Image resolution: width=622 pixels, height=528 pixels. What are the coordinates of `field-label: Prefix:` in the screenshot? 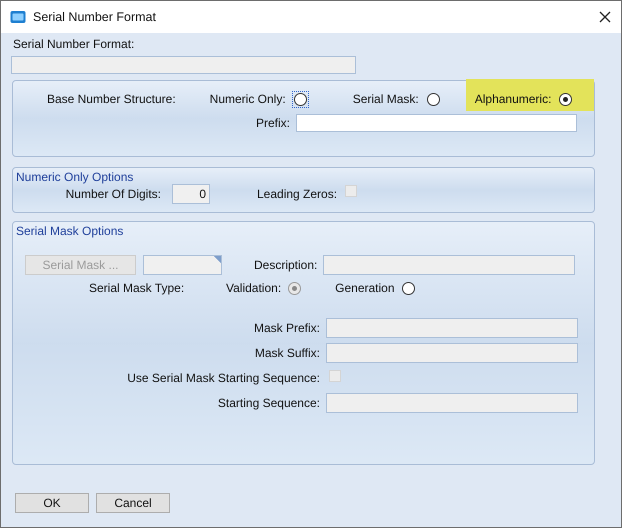 It's located at (272, 123).